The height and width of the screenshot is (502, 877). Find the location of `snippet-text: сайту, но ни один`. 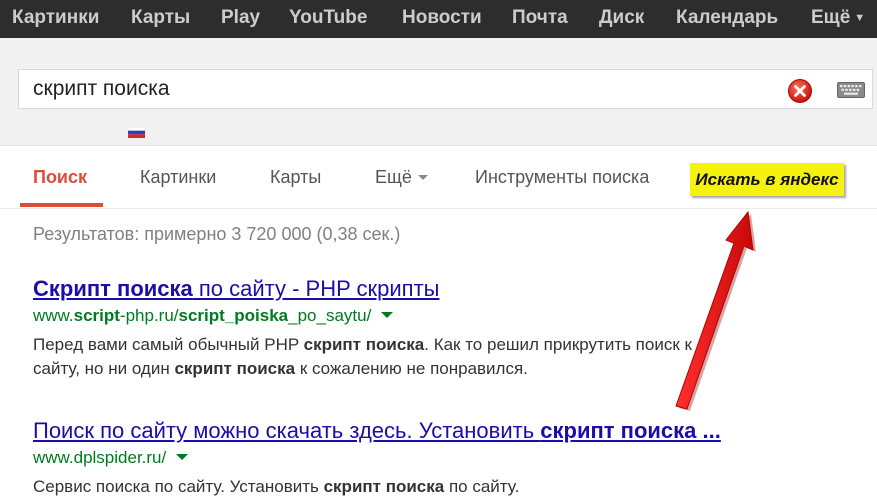

snippet-text: сайту, но ни один is located at coordinates (104, 368).